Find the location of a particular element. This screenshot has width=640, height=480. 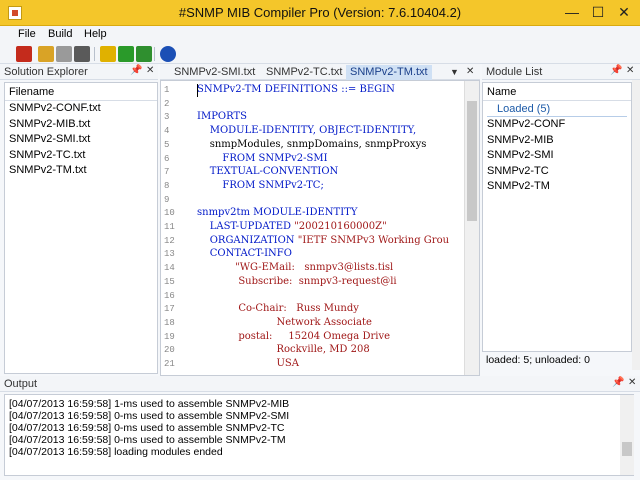

menu-file: File is located at coordinates (27, 34).